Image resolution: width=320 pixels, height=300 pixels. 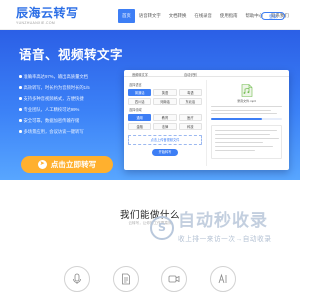 I want to click on hero-bullet: 高效转写，时长约为音频时长的1/5, so click(x=69, y=87).